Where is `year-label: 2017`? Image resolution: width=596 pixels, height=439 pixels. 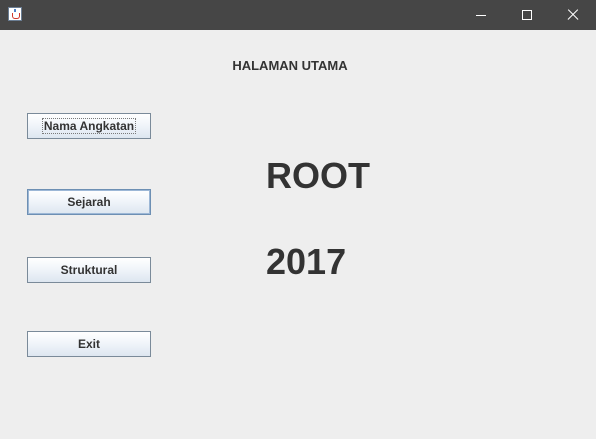 year-label: 2017 is located at coordinates (306, 261).